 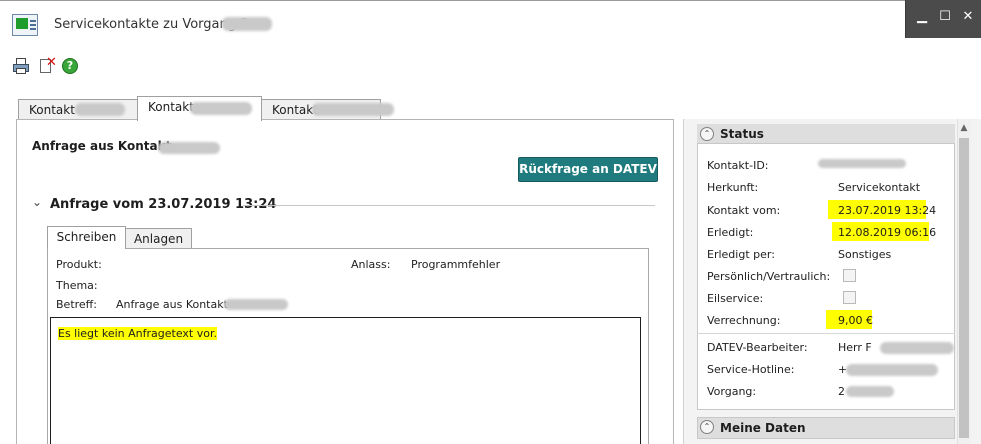 What do you see at coordinates (172, 304) in the screenshot?
I see `betreff-value: Anfrage aus Kontakt` at bounding box center [172, 304].